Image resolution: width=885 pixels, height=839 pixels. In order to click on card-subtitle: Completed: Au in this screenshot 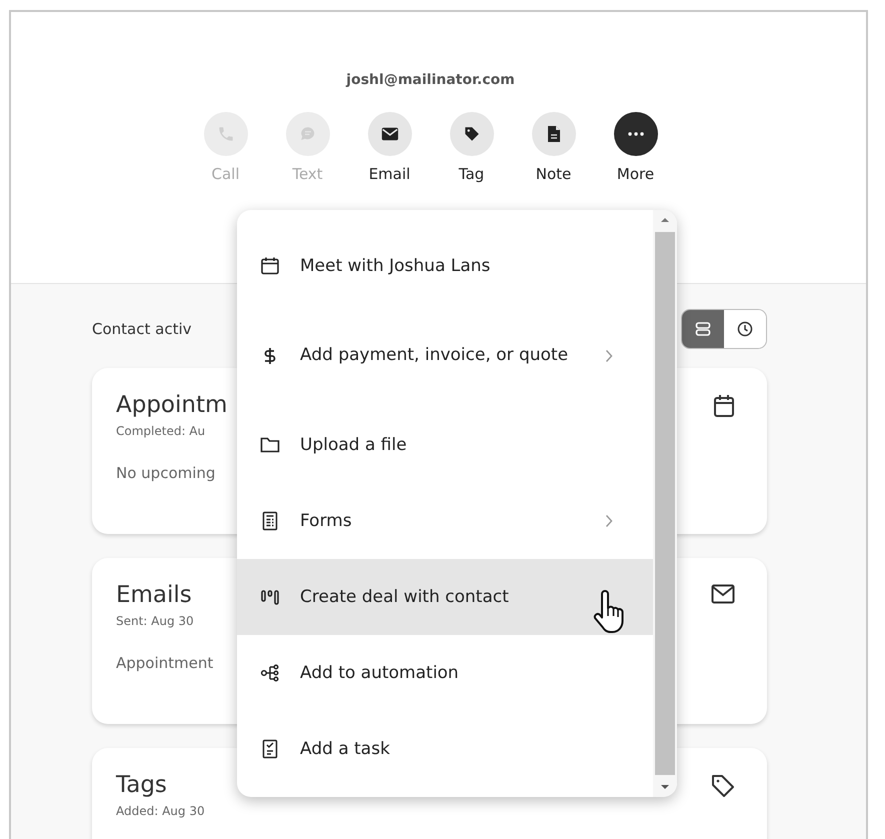, I will do `click(161, 431)`.